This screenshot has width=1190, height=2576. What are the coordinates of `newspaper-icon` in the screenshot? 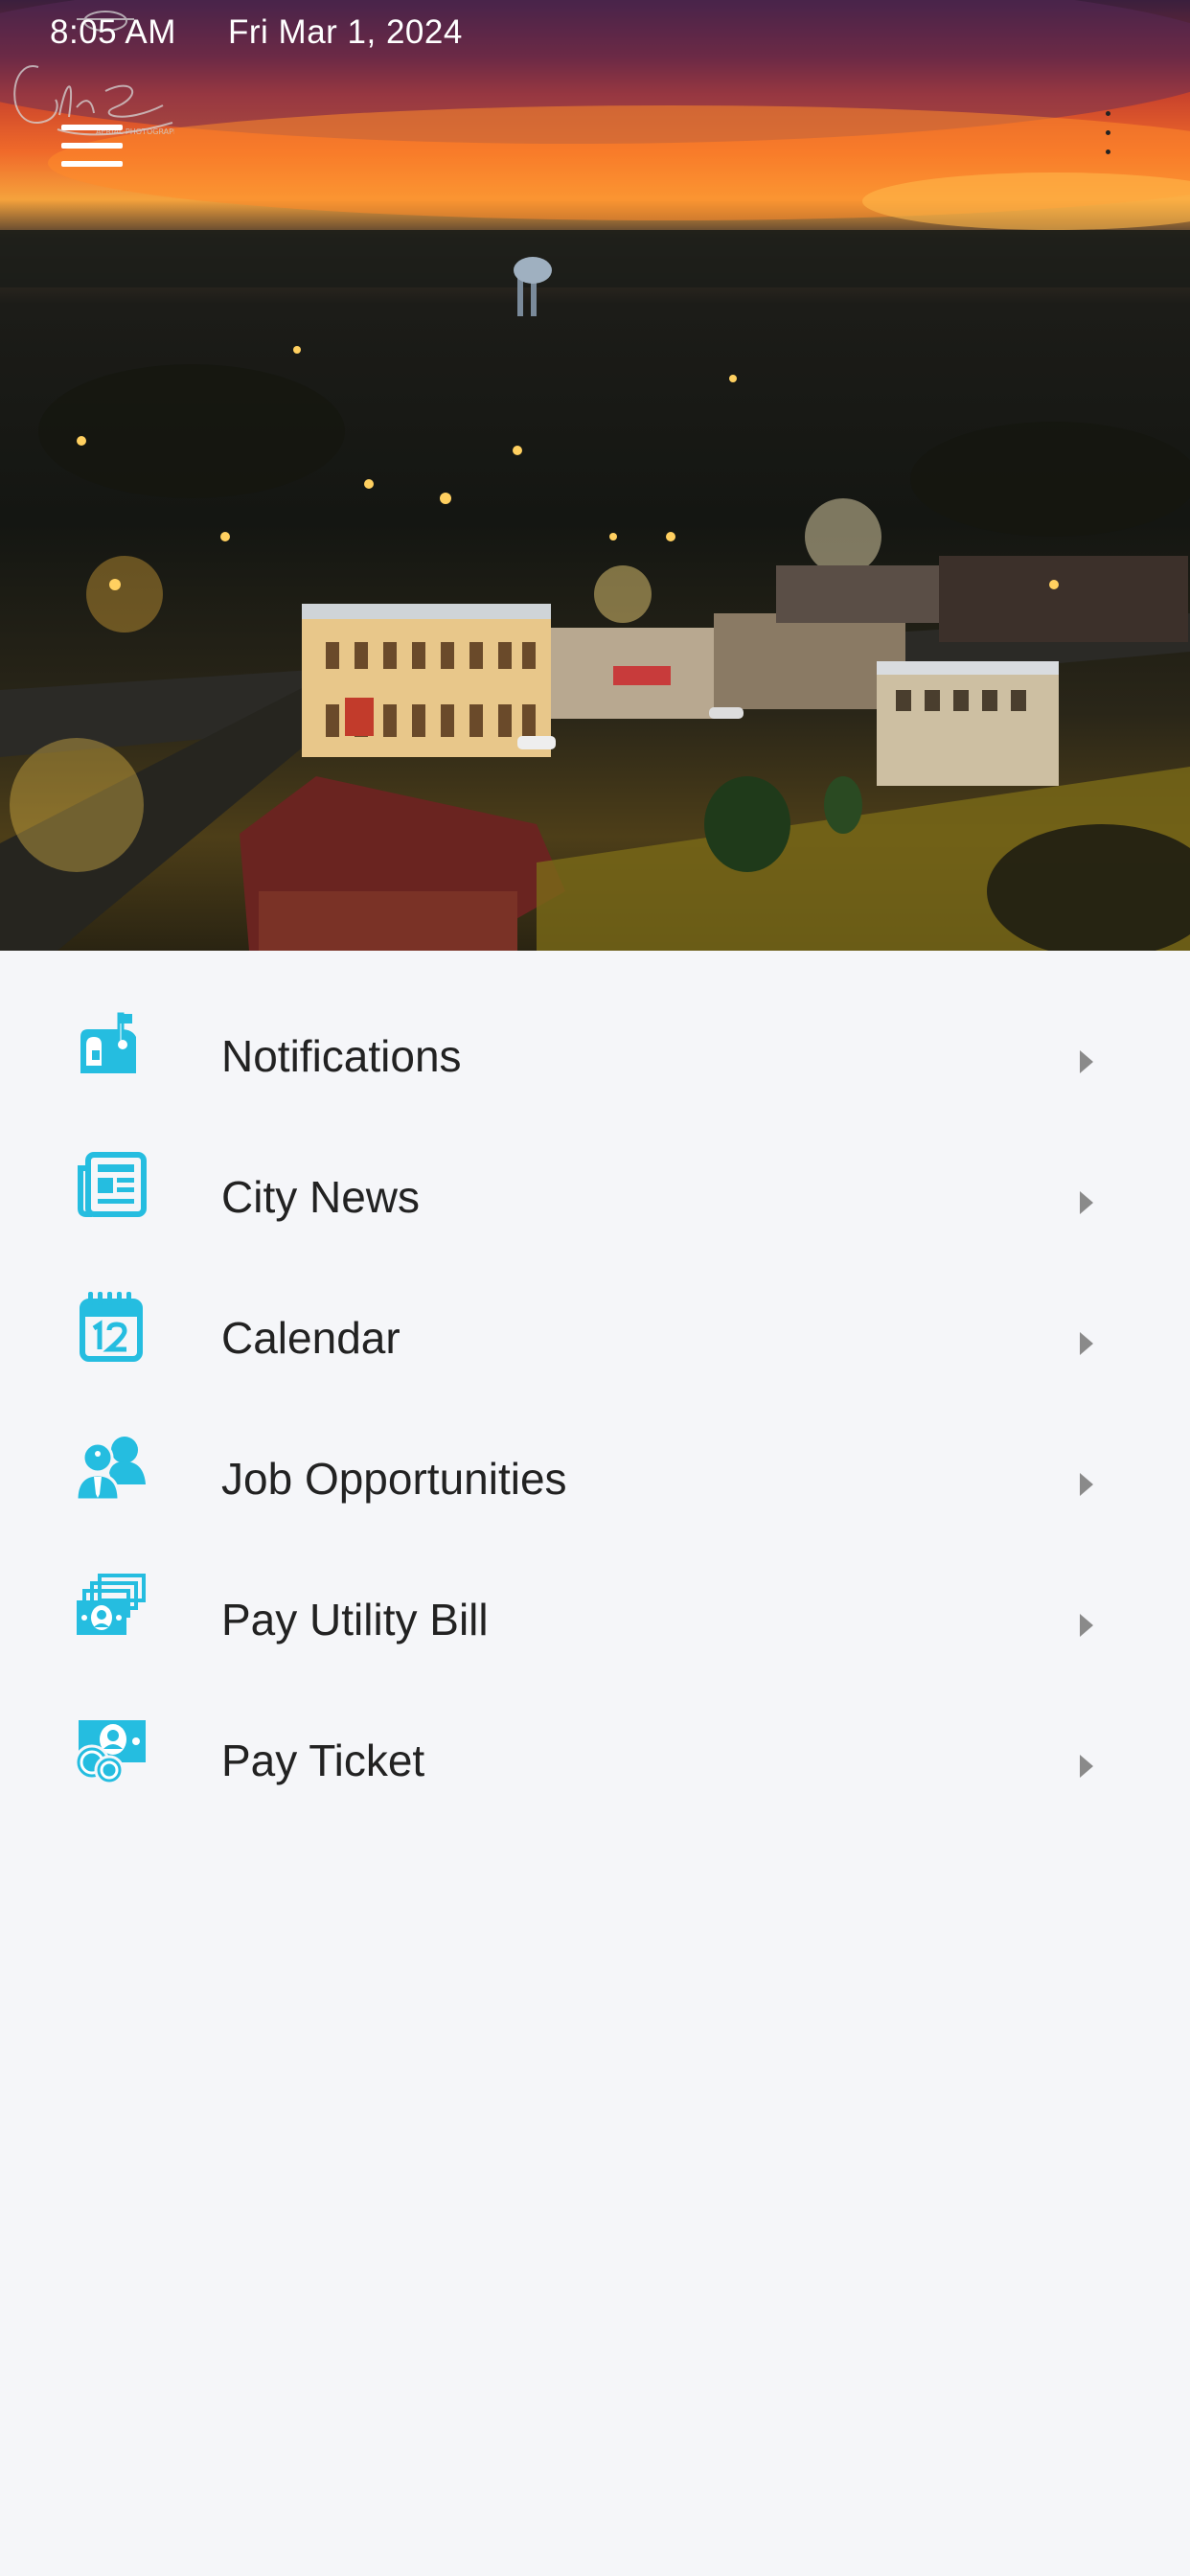 It's located at (113, 1184).